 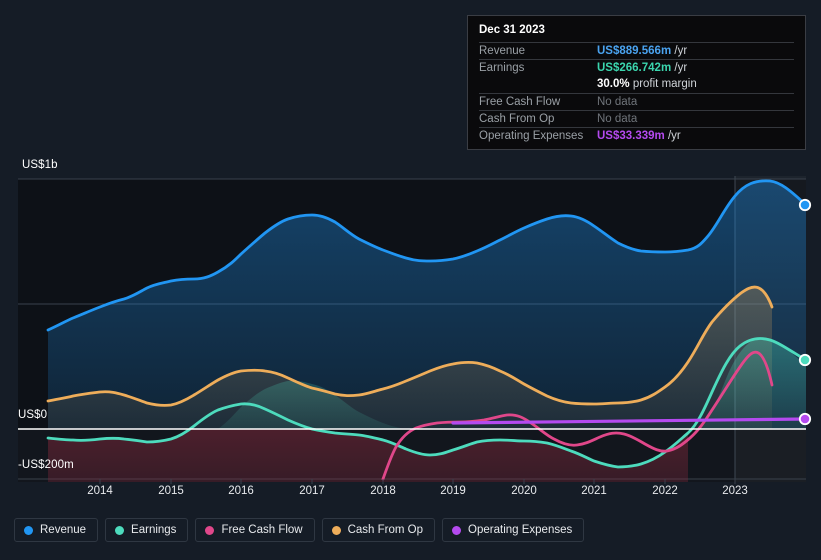 I want to click on tooltip-label-cash-from-op: Cash From Op, so click(x=517, y=119).